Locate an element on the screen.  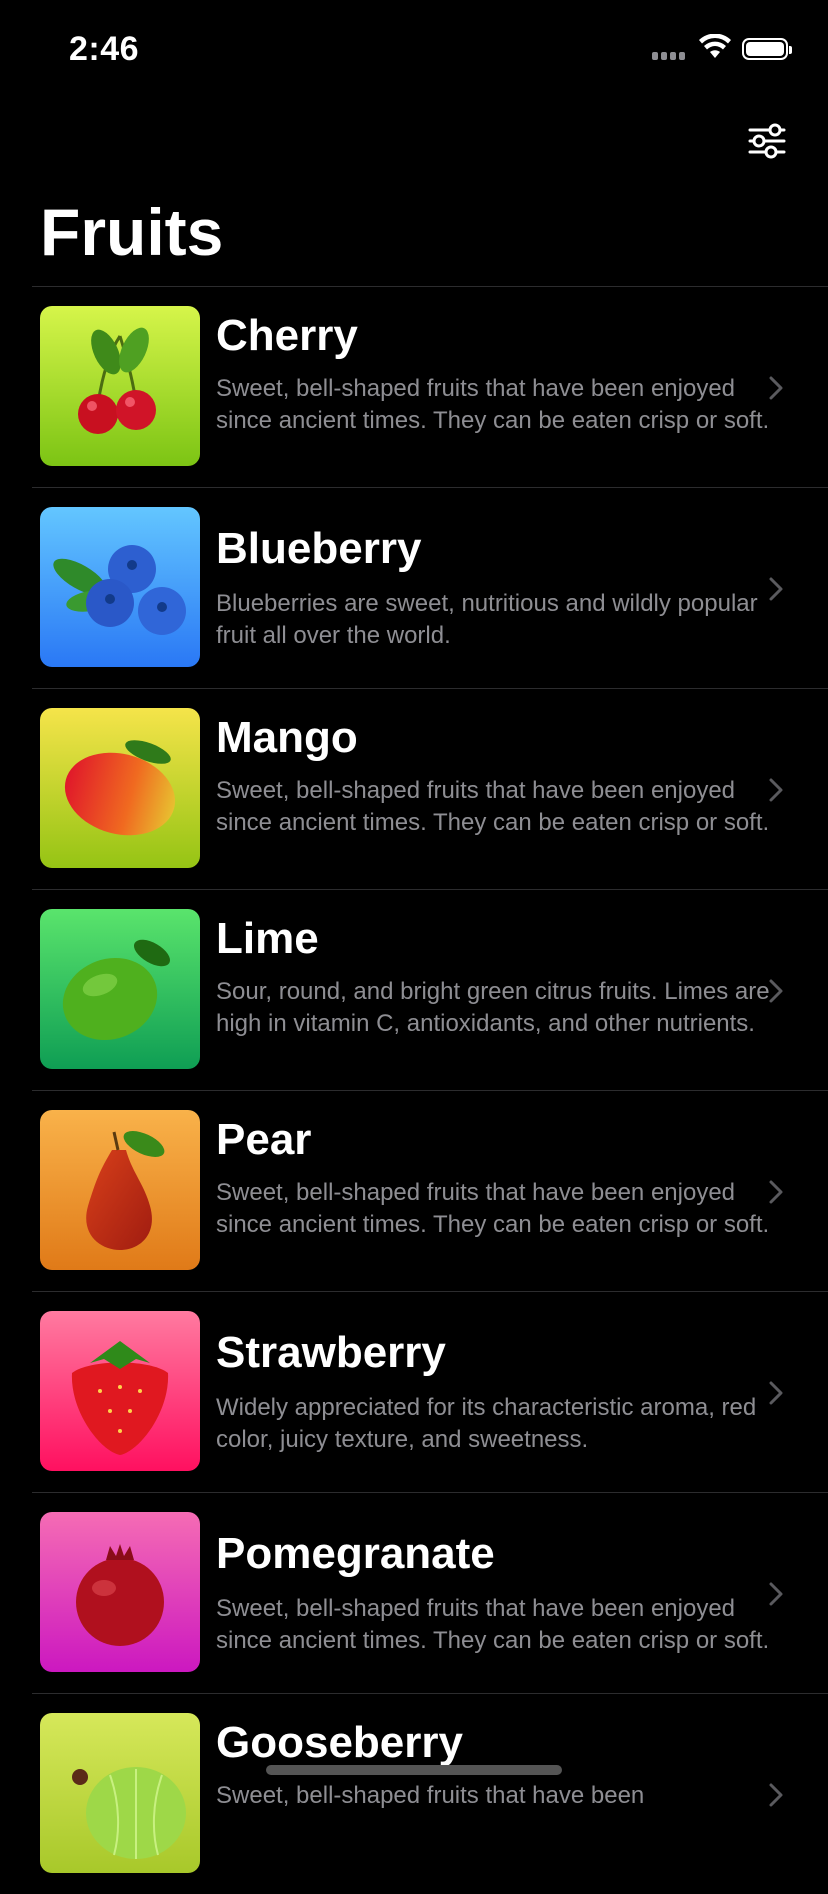
fruit-description: Sweet, bell-shaped fruits that have been is located at coordinates (430, 1795).